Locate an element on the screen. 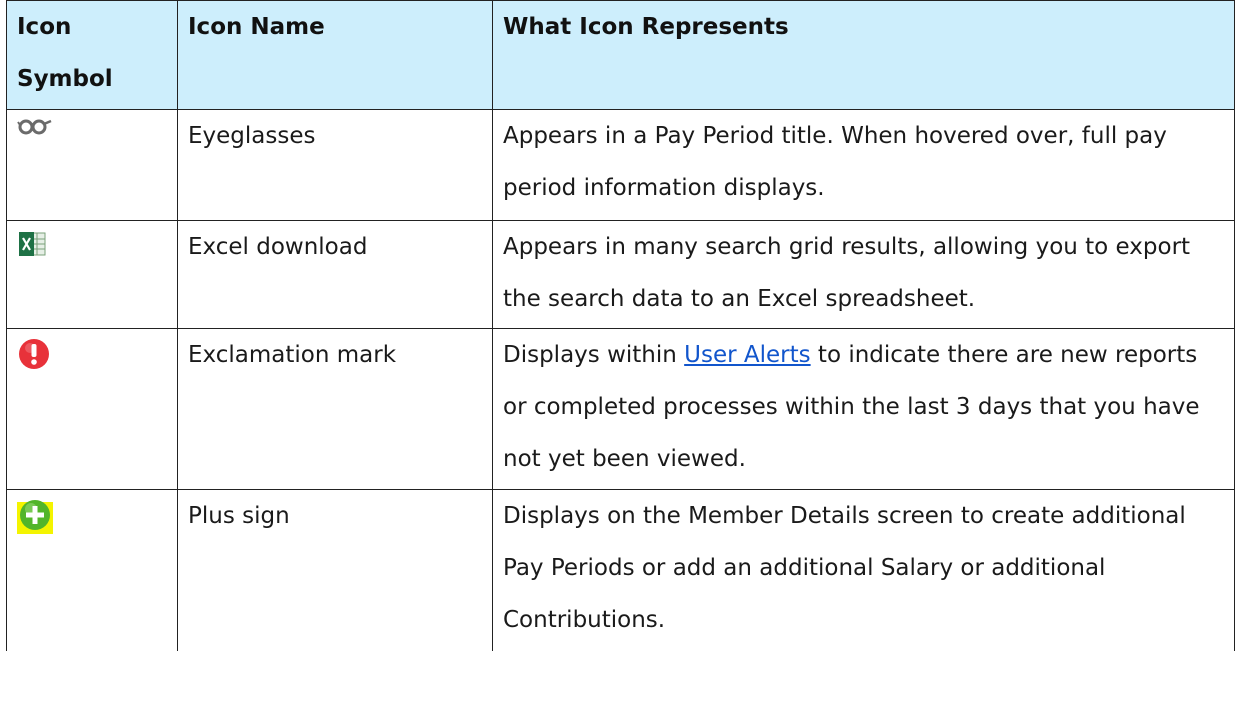 Image resolution: width=1242 pixels, height=713 pixels. icon-name-cell: Plus sign is located at coordinates (335, 570).